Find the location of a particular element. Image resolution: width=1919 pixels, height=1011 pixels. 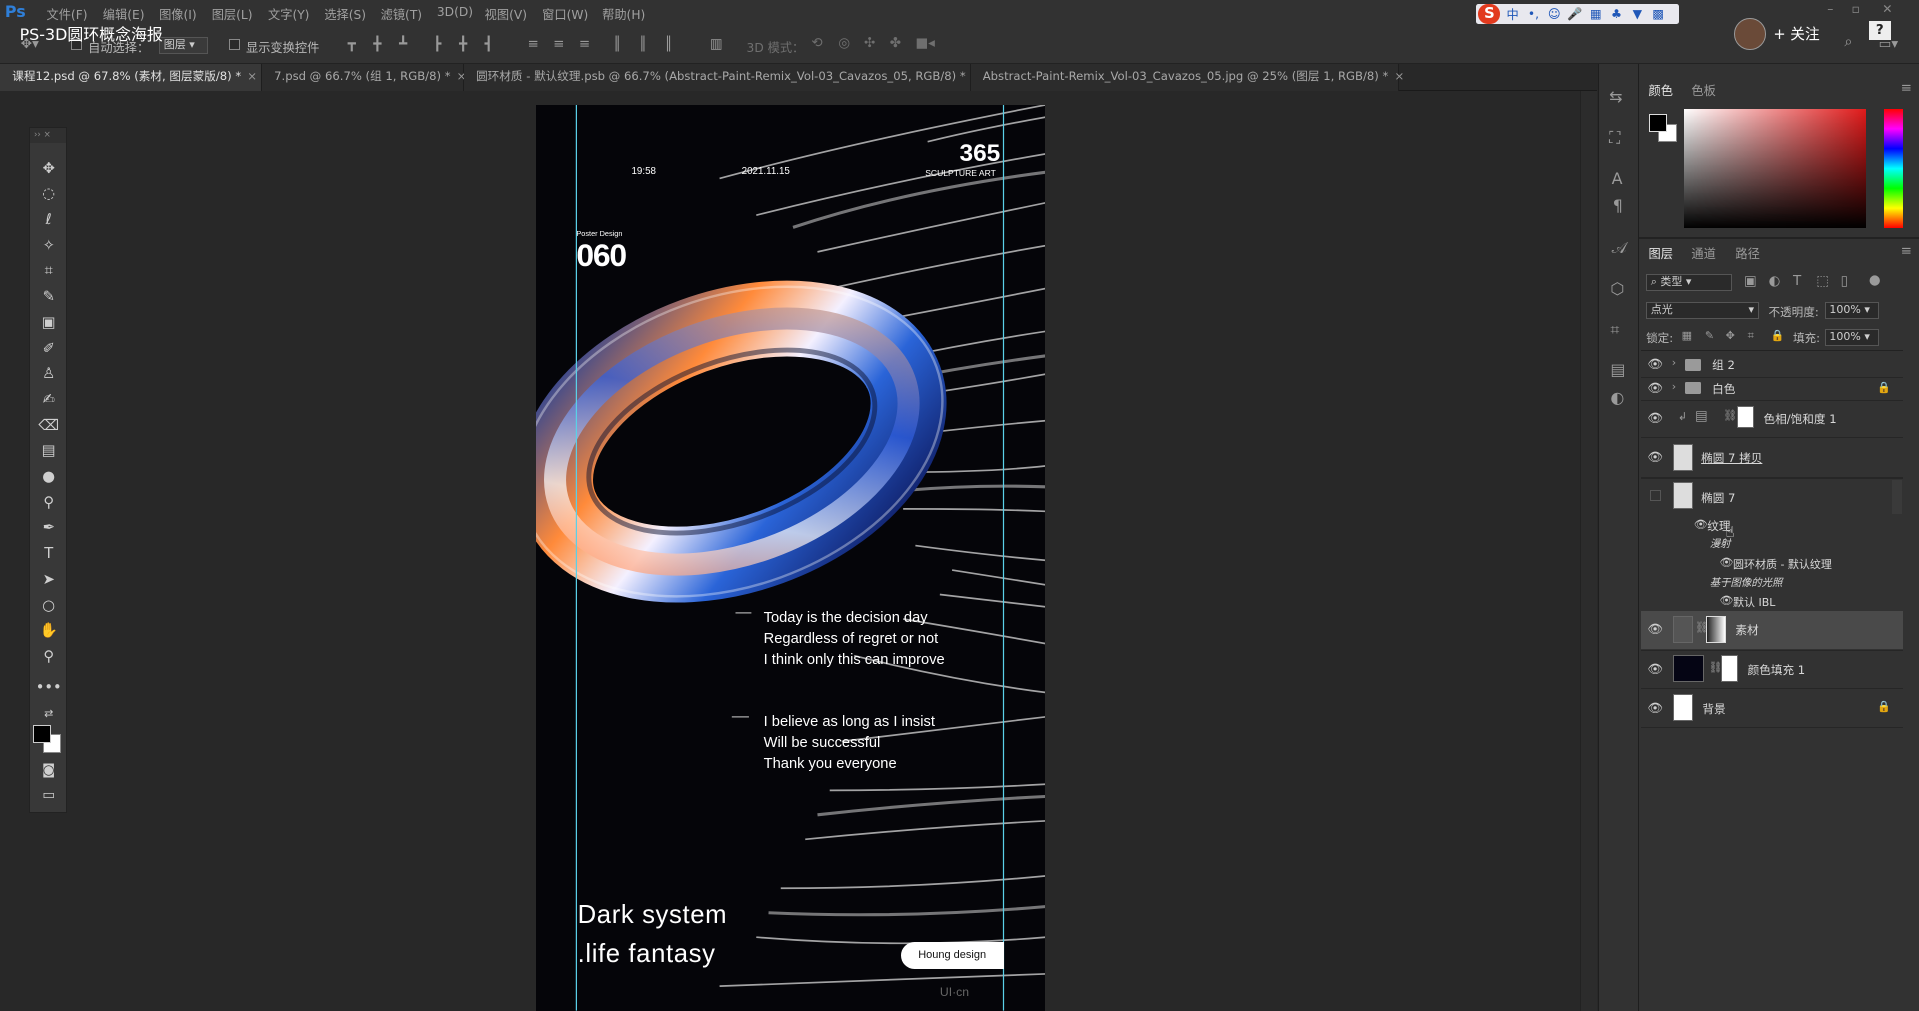

ellipse-tool-icon: ○ is located at coordinates (48, 606).